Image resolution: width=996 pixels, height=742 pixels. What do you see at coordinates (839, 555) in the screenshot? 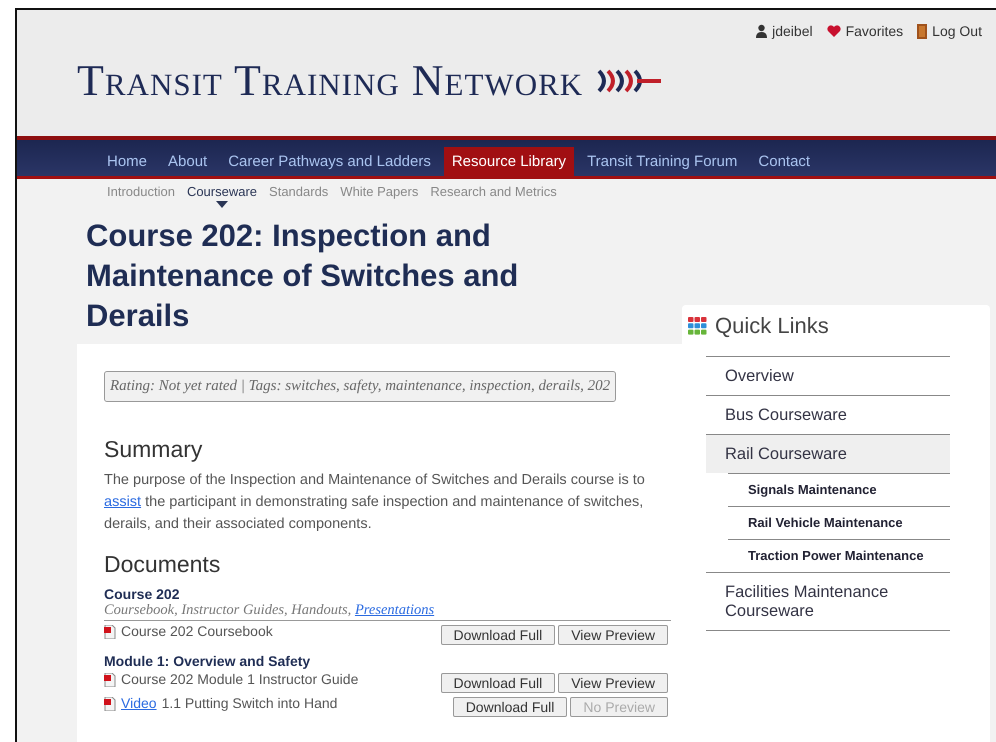
I see `quick-link-subitem: Traction Power Maintenance` at bounding box center [839, 555].